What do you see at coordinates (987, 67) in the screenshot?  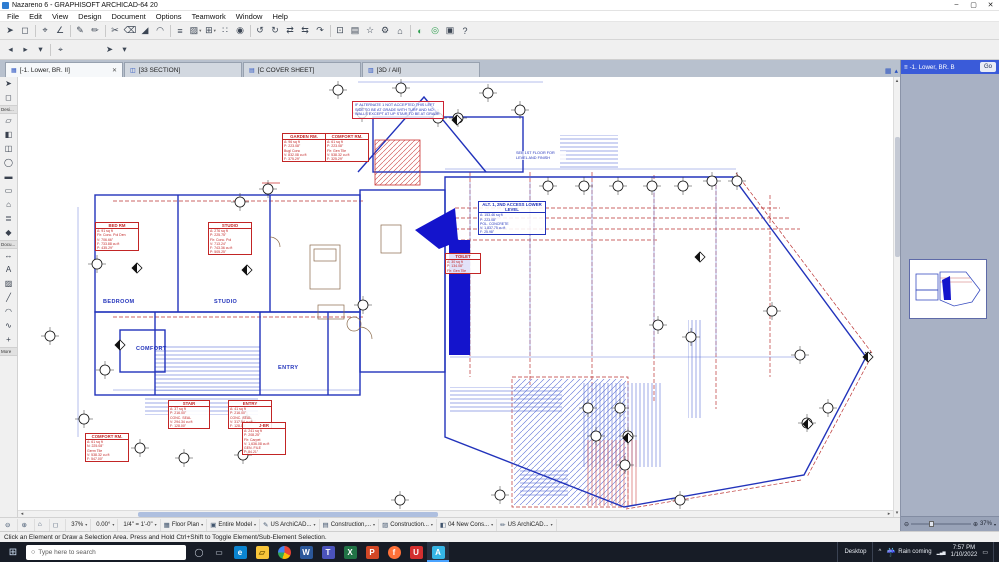 I see `navigator-go-button: Go` at bounding box center [987, 67].